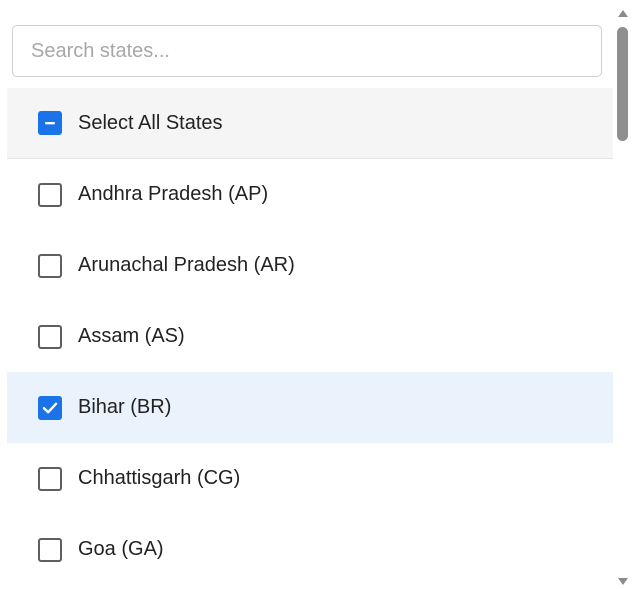  Describe the element at coordinates (622, 84) in the screenshot. I see `scrollbar-thumb` at that location.